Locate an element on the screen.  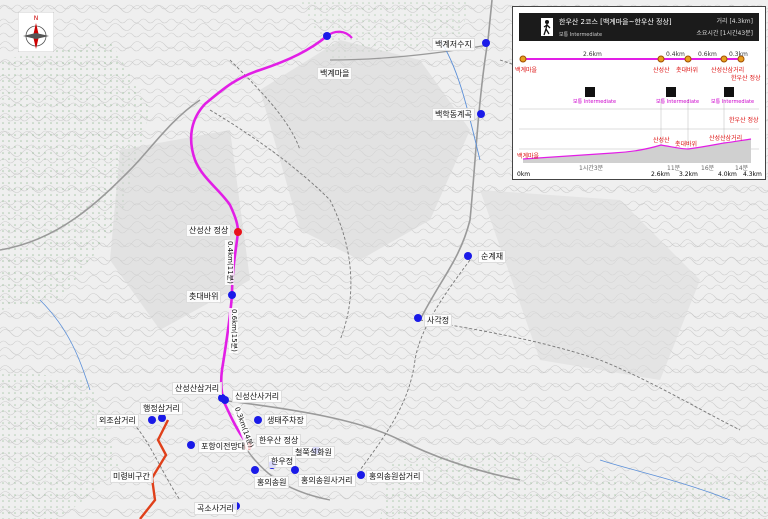
svg-text: N is located at coordinates (36, 18).